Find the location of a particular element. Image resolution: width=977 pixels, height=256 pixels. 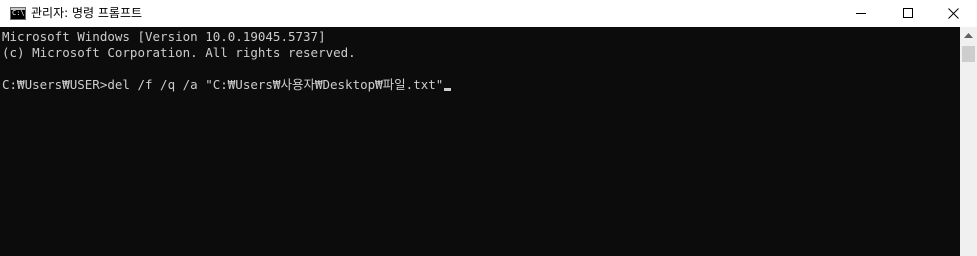

minimize-button is located at coordinates (862, 13).